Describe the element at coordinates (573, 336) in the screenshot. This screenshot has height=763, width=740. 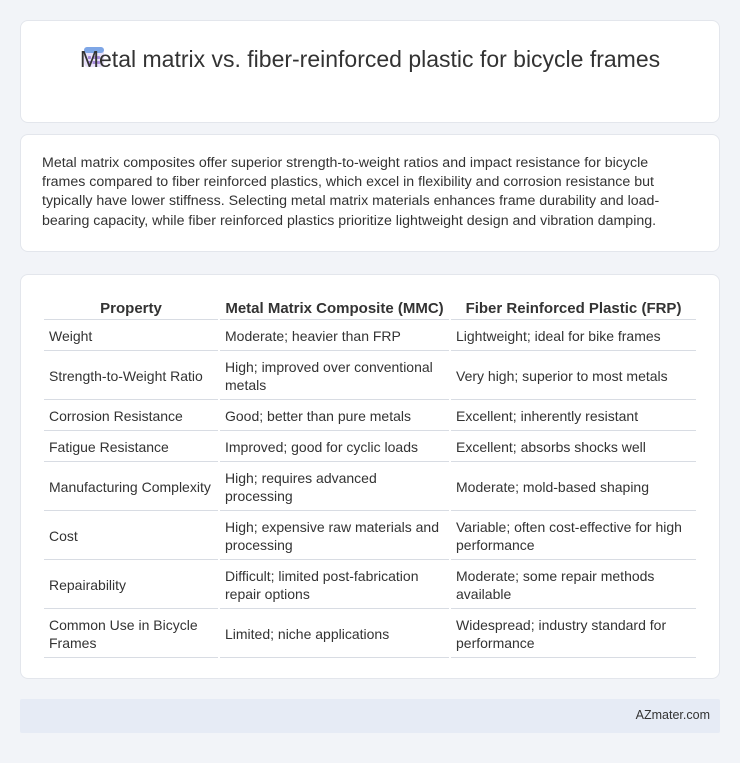
I see `frp-cell: Lightweight; ideal for bike frames` at that location.